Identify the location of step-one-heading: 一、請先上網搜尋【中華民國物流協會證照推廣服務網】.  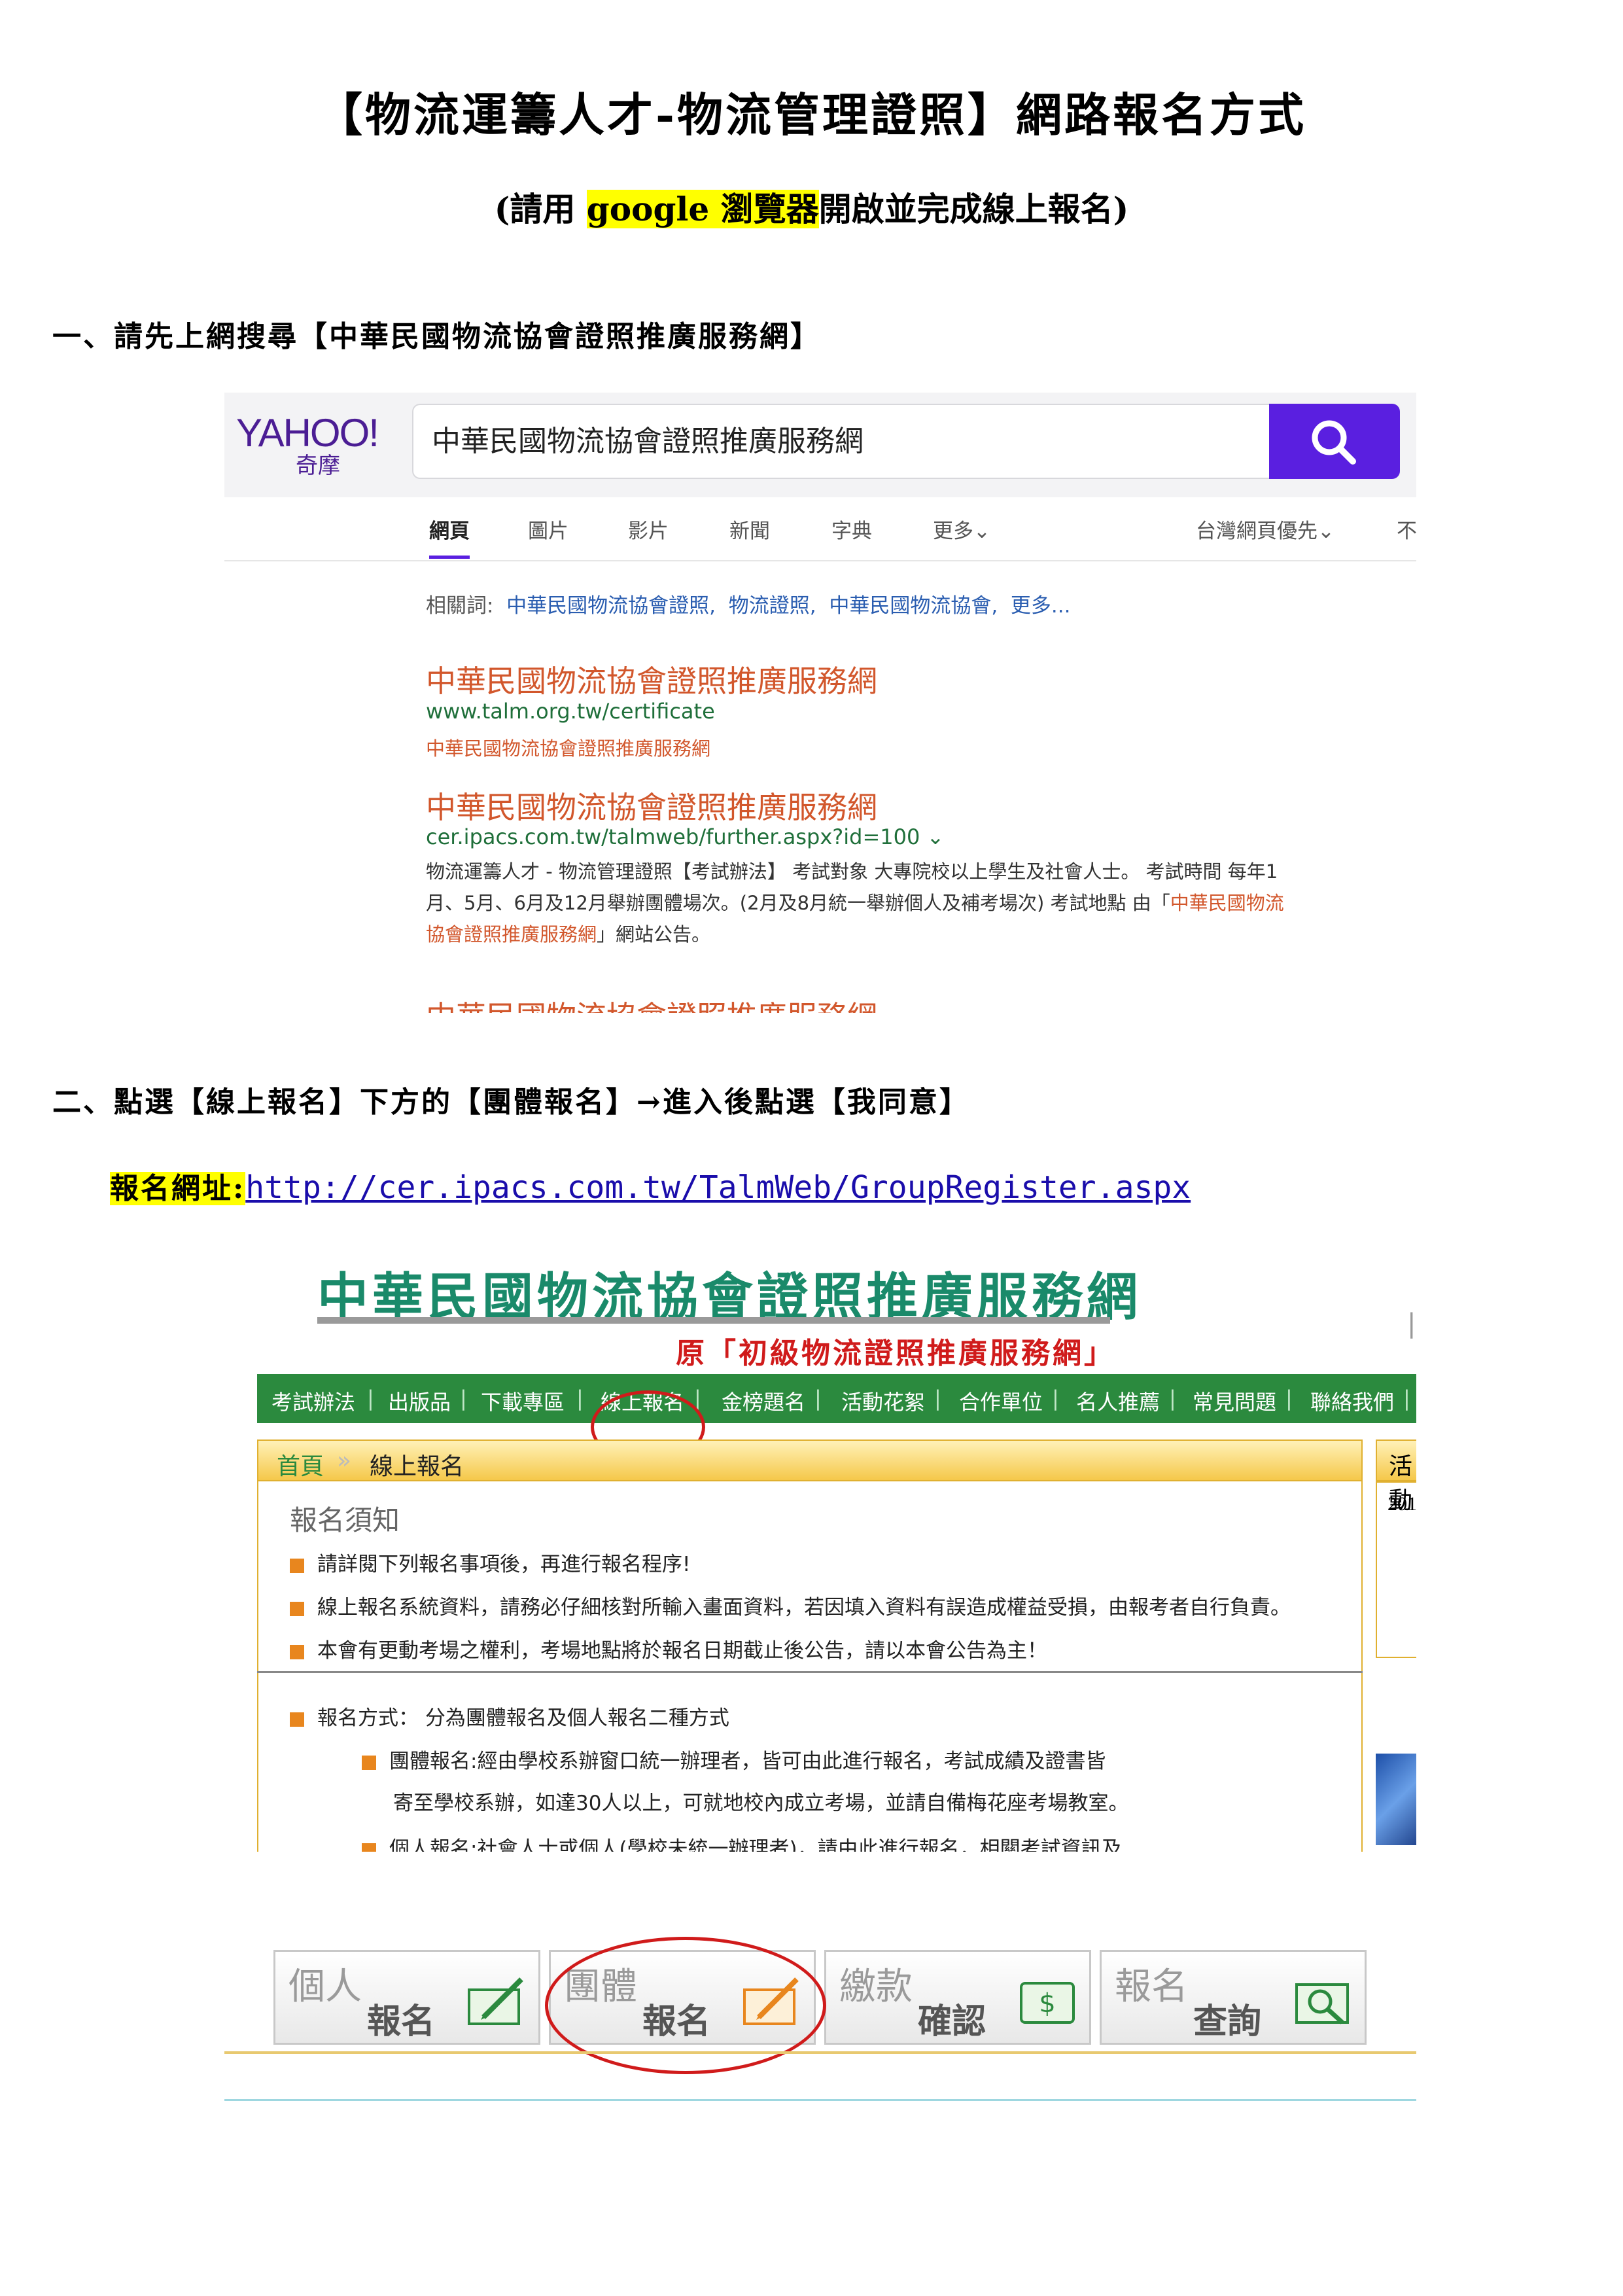
(436, 337).